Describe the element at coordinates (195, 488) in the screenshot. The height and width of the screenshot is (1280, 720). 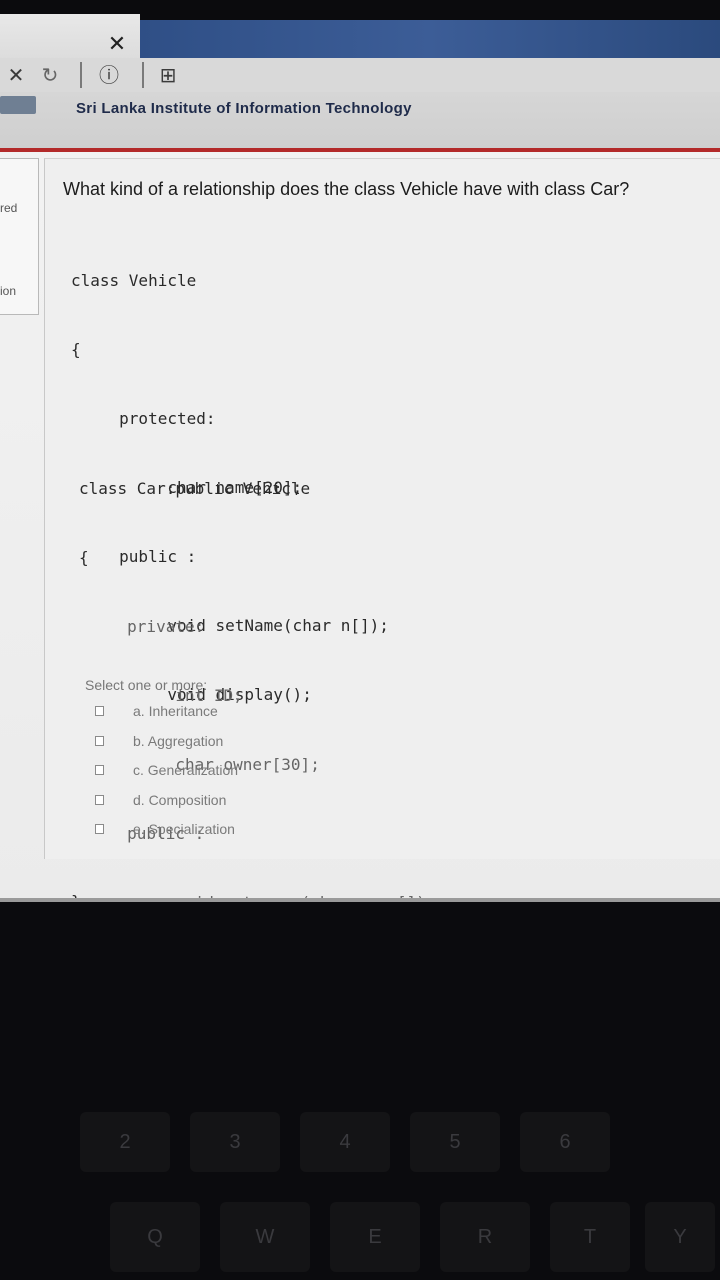
I see `code-line: class Car:public Vehicle` at that location.